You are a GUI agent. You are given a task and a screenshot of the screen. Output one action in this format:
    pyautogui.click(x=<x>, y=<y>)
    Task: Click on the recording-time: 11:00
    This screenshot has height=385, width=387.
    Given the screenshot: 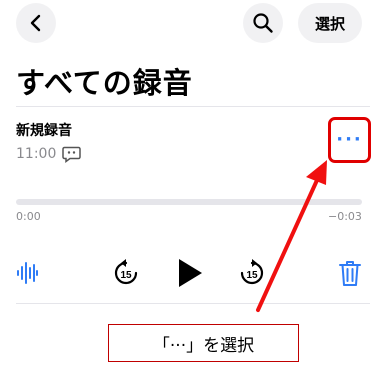 What is the action you would take?
    pyautogui.click(x=36, y=154)
    